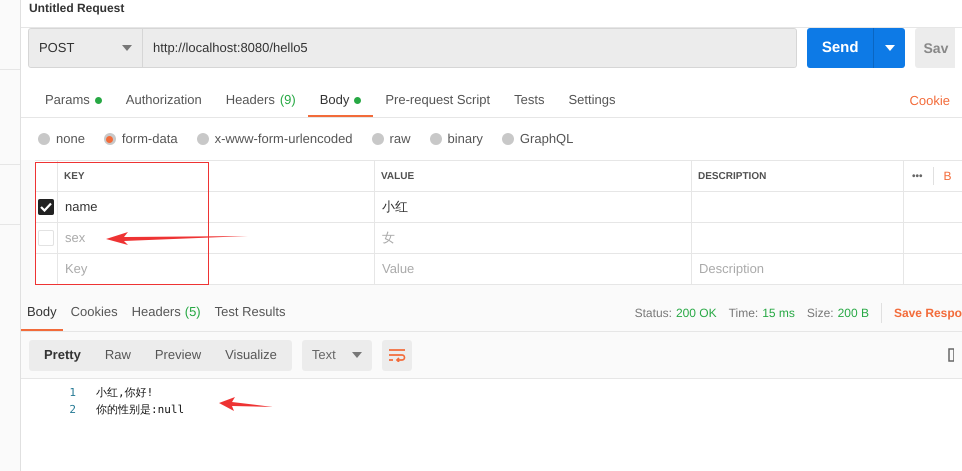  What do you see at coordinates (337, 355) in the screenshot?
I see `format-dropdown: Text` at bounding box center [337, 355].